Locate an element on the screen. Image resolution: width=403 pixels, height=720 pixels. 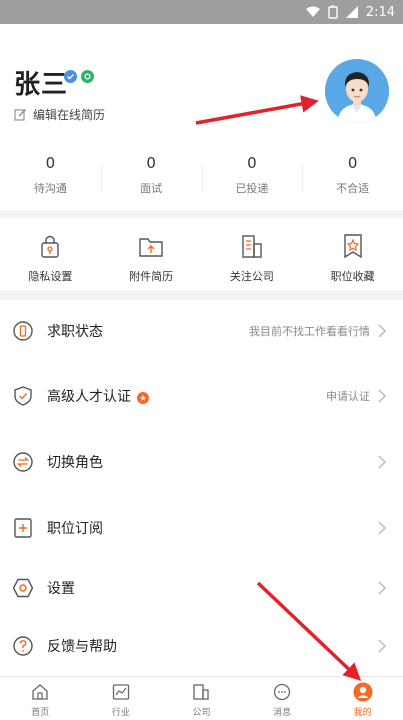
stat-label: 待沟通 is located at coordinates (50, 188).